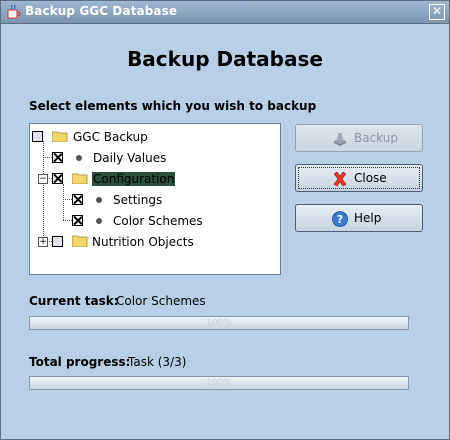 Image resolution: width=450 pixels, height=440 pixels. I want to click on tree-node-label: Nutrition Objects, so click(143, 242).